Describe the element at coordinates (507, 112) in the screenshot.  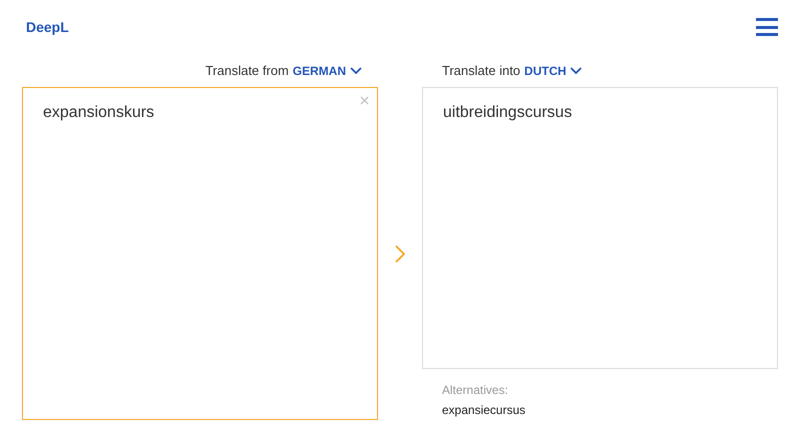
I see `translated-text: uitbreidingscursus` at that location.